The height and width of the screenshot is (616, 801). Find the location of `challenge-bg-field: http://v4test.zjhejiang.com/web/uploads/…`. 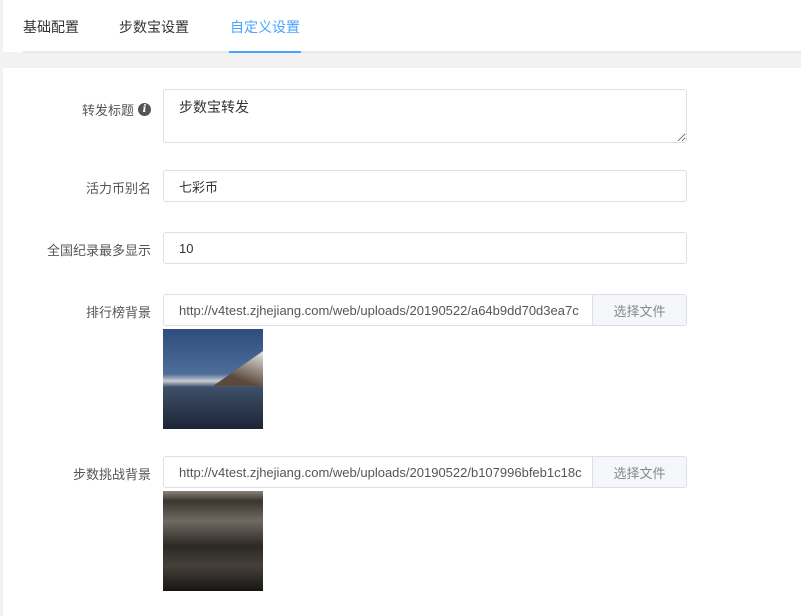

challenge-bg-field: http://v4test.zjhejiang.com/web/uploads/… is located at coordinates (425, 472).